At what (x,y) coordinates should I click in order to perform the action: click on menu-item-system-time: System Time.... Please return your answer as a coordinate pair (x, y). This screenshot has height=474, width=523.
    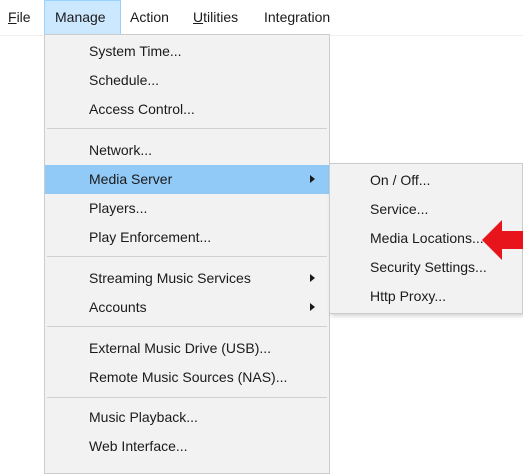
    Looking at the image, I should click on (187, 51).